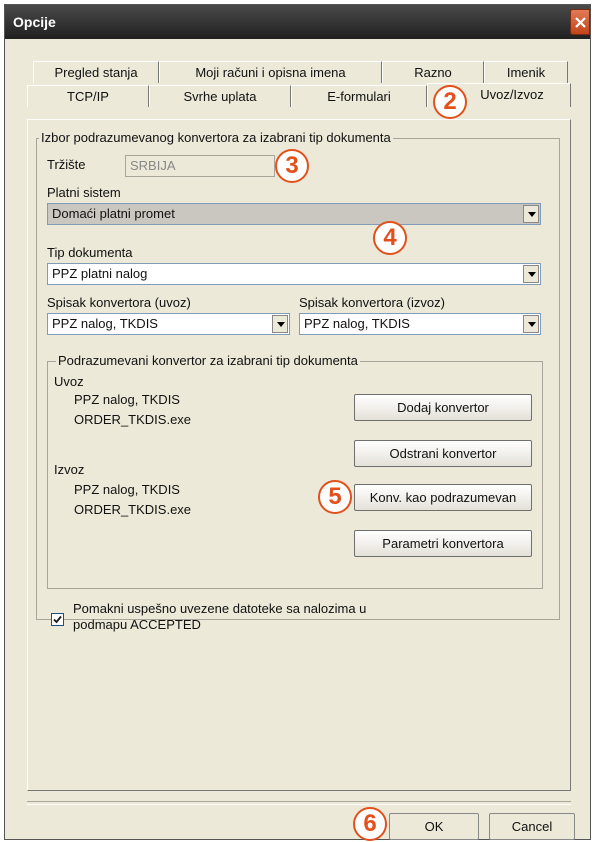  Describe the element at coordinates (443, 407) in the screenshot. I see `dodaj-konvertor-button: Dodaj konvertor` at that location.